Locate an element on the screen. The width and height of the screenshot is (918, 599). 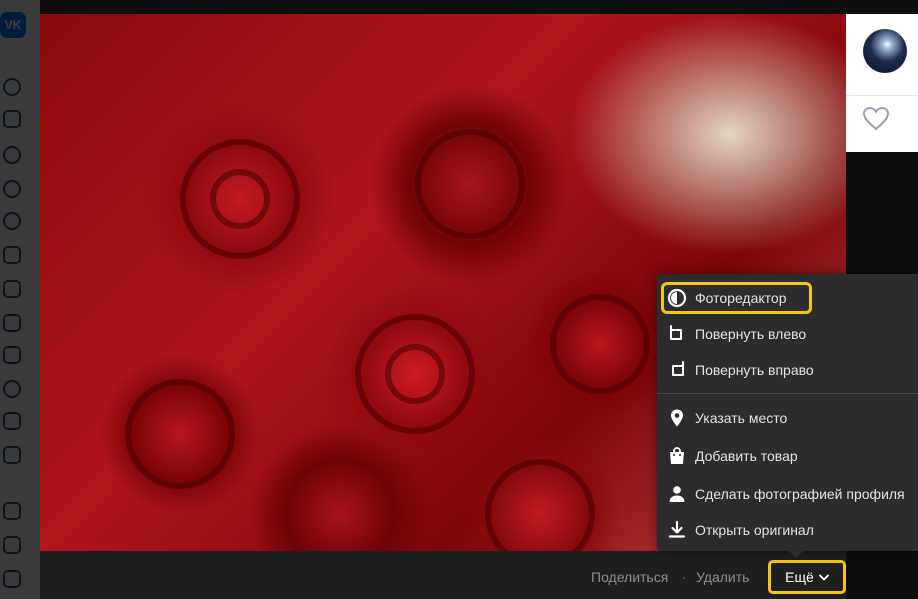
menu-item-label: Указать место is located at coordinates (741, 418).